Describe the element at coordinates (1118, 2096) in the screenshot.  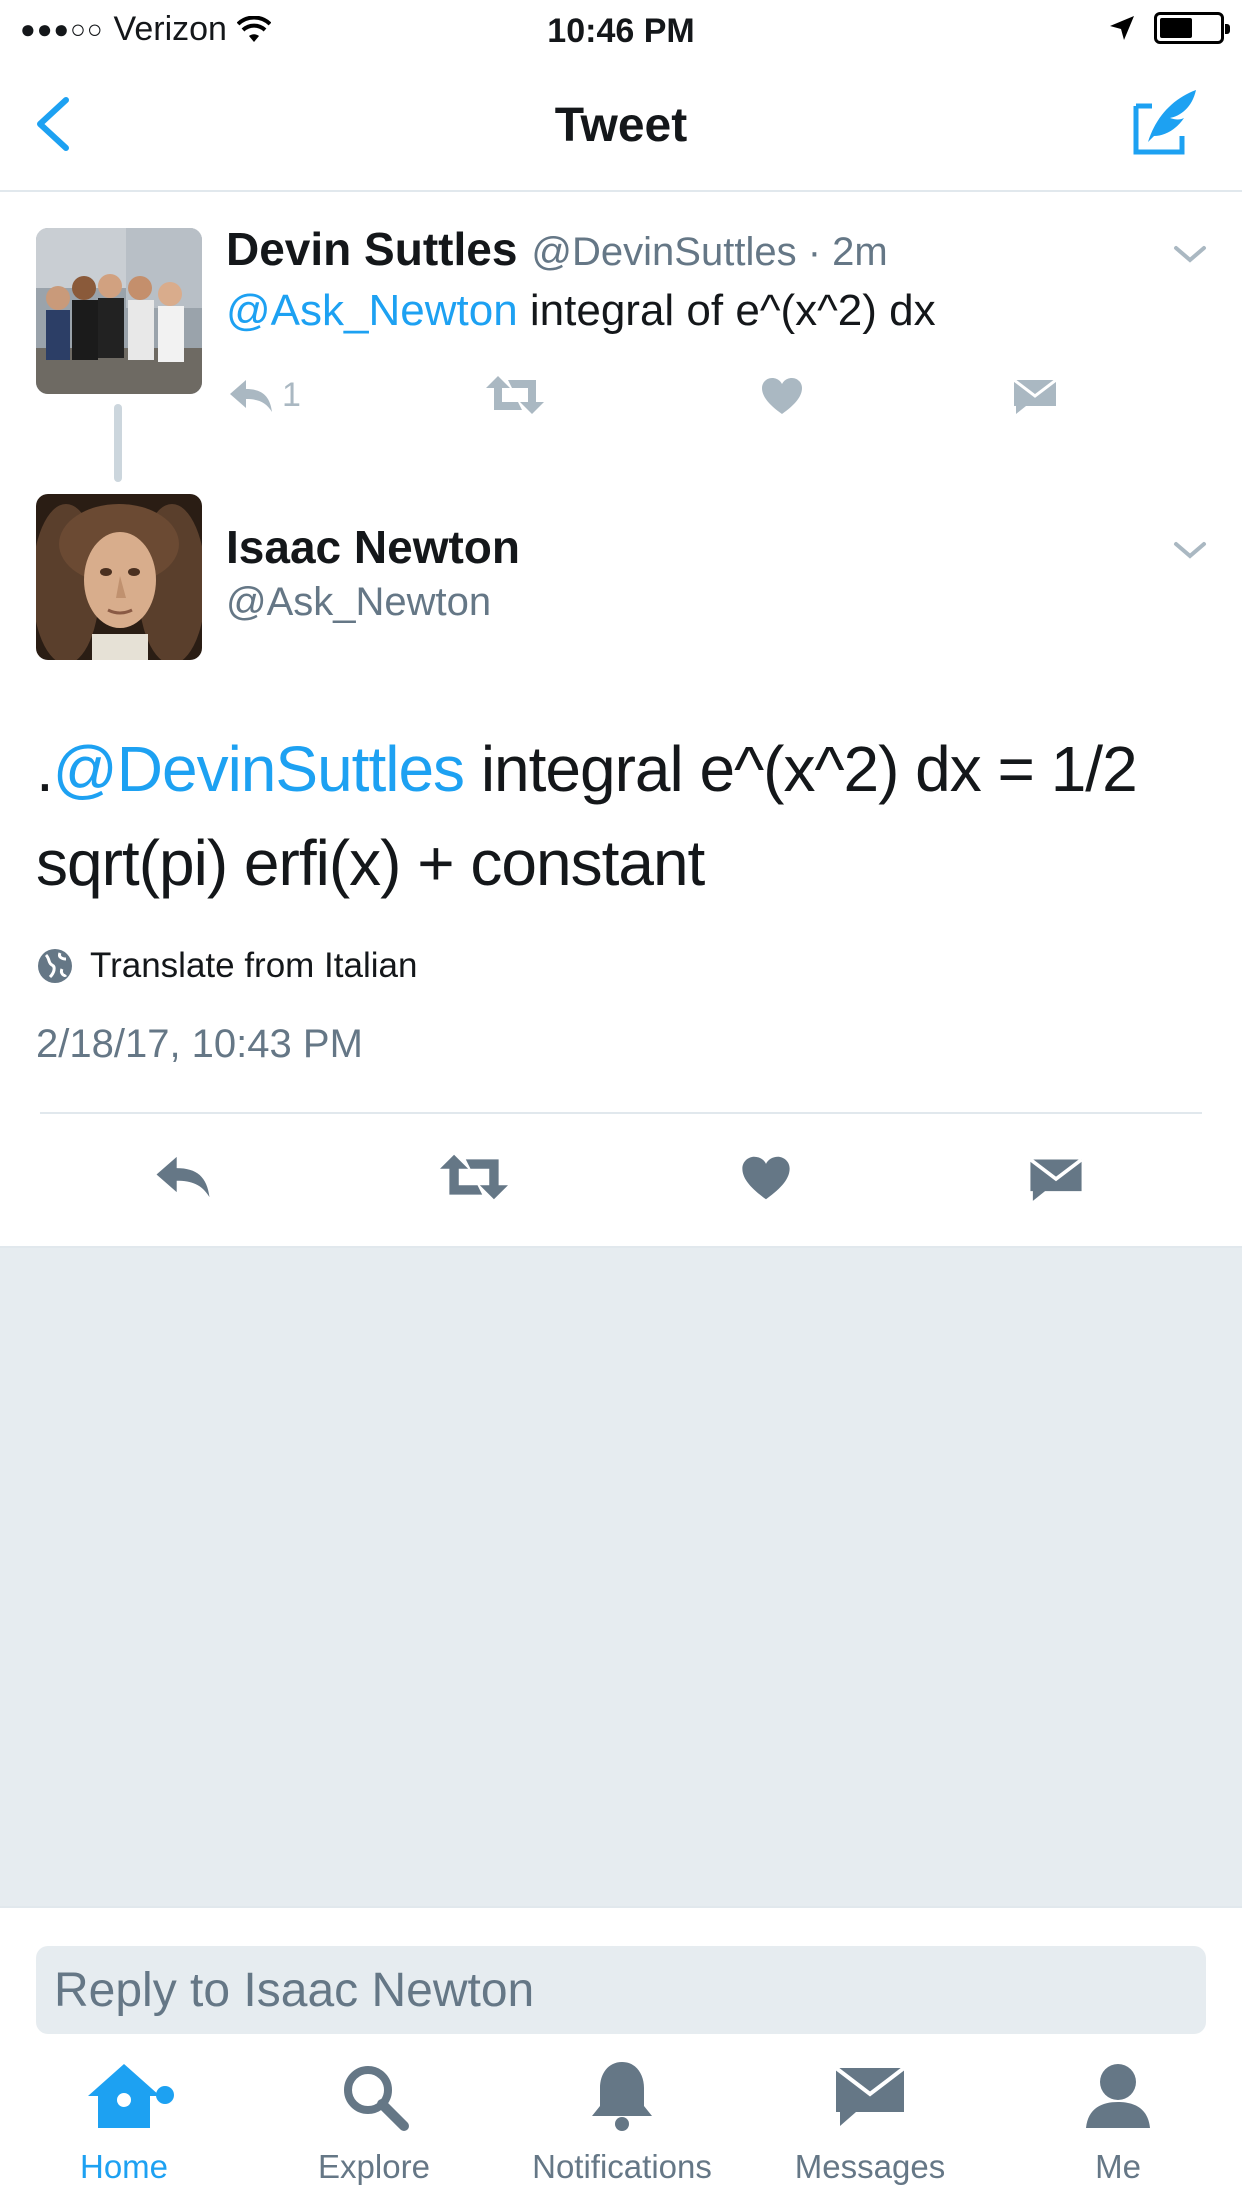
I see `person-icon` at that location.